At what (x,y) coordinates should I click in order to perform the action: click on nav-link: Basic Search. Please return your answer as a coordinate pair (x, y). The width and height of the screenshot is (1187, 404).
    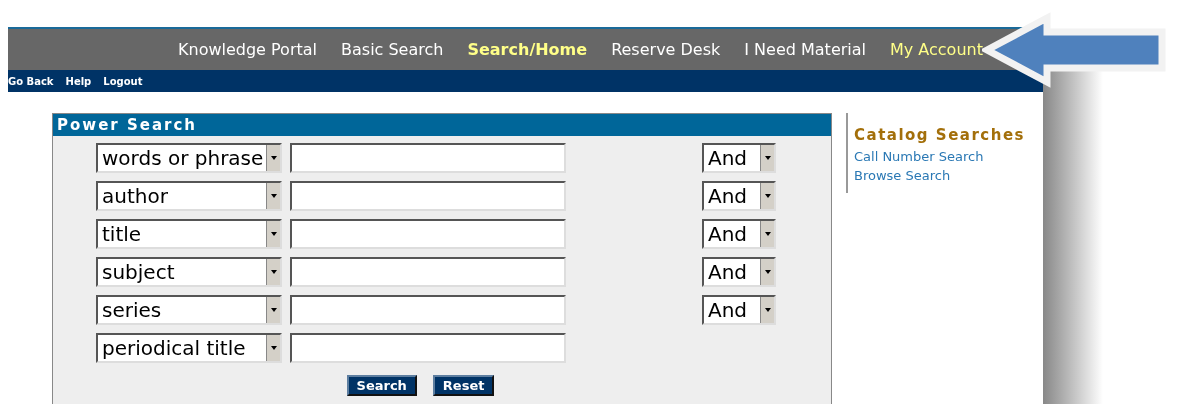
    Looking at the image, I should click on (392, 49).